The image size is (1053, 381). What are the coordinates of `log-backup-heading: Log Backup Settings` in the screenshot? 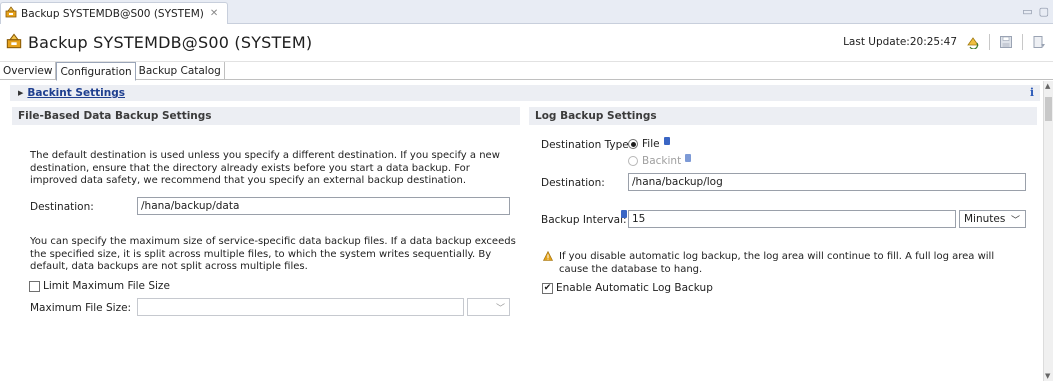 It's located at (783, 116).